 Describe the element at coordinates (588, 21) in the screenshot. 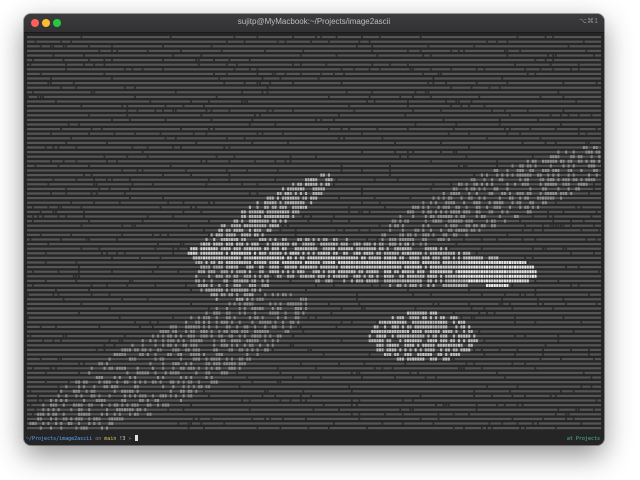

I see `window-shortcut-label: ⌥⌘1` at that location.